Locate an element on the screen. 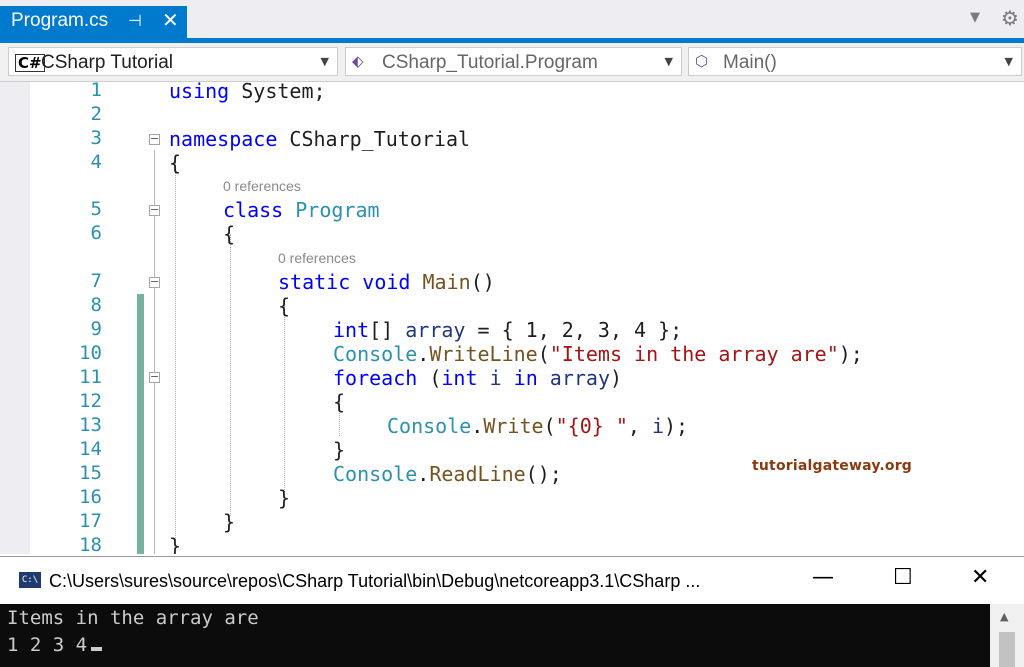 The image size is (1024, 667). line-number: 9 is located at coordinates (96, 329).